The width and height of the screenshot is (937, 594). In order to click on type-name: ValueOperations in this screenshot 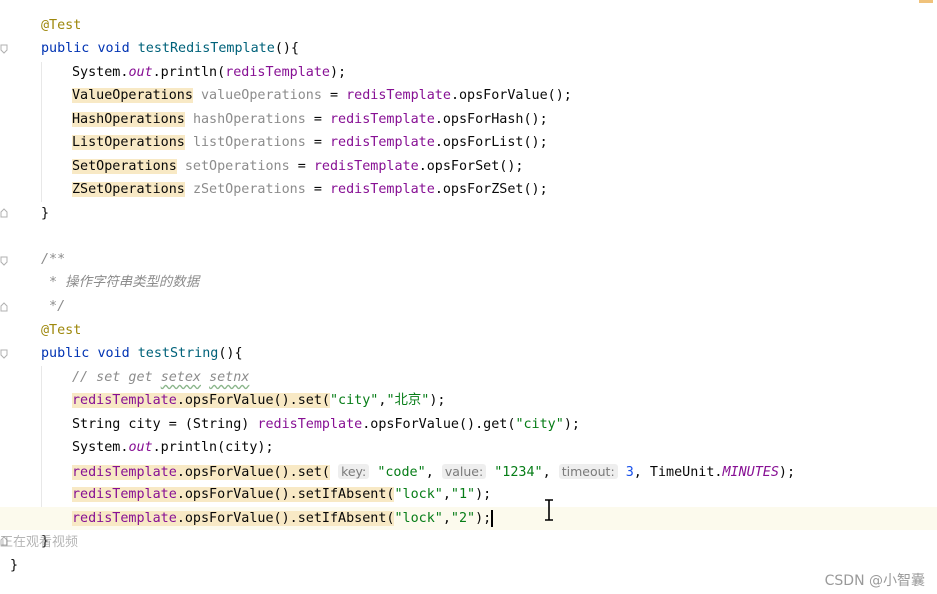, I will do `click(132, 95)`.